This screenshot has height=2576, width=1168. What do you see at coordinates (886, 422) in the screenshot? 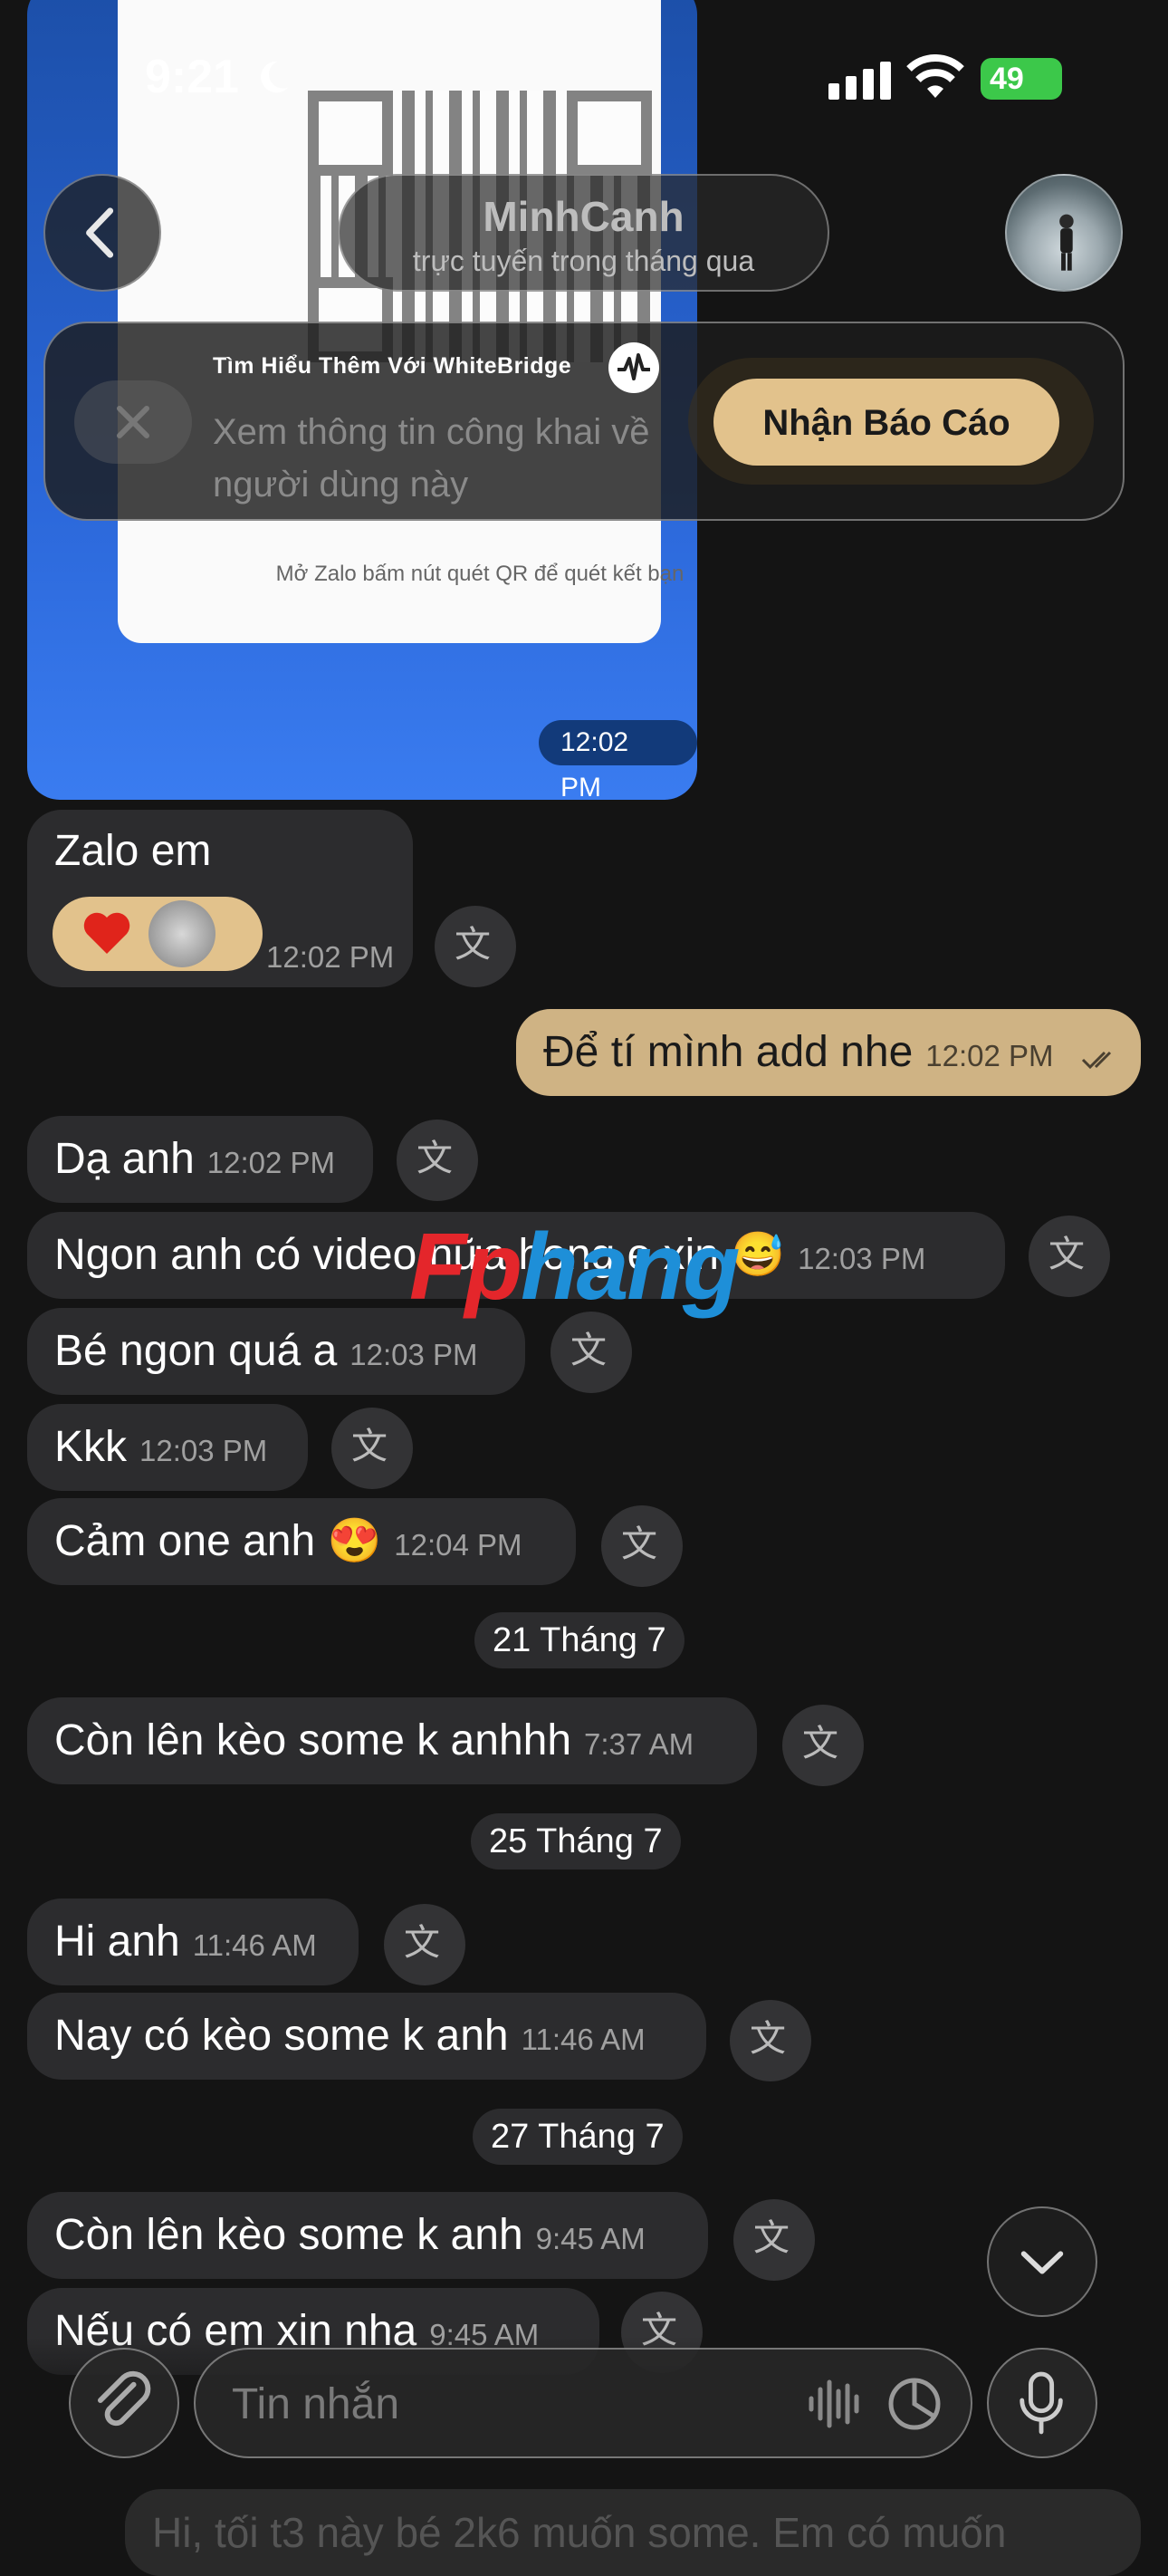
I see `get-report-button: Nhận Báo Cáo` at bounding box center [886, 422].